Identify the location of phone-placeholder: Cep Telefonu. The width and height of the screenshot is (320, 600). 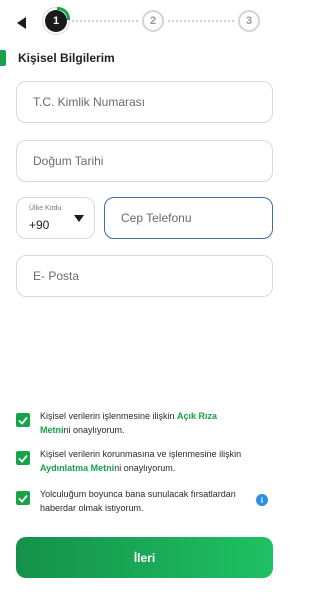
(156, 218).